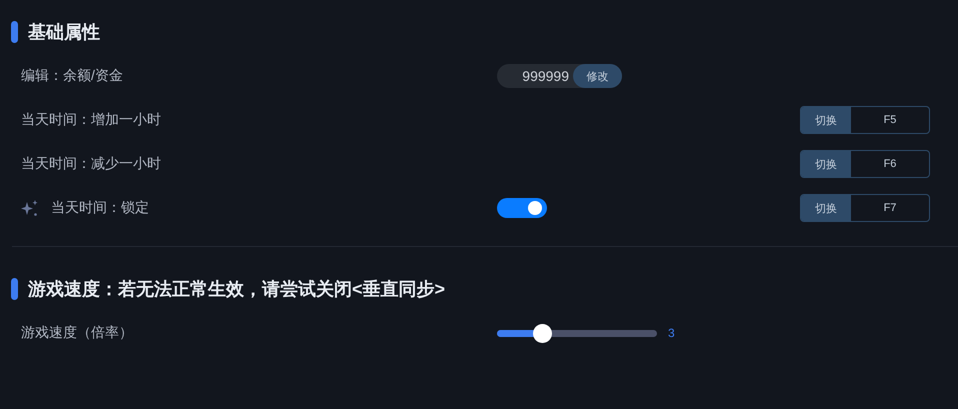  Describe the element at coordinates (237, 289) in the screenshot. I see `section-title: 游戏速度：若无法正常生效，请尝试关闭<垂直同步>` at that location.